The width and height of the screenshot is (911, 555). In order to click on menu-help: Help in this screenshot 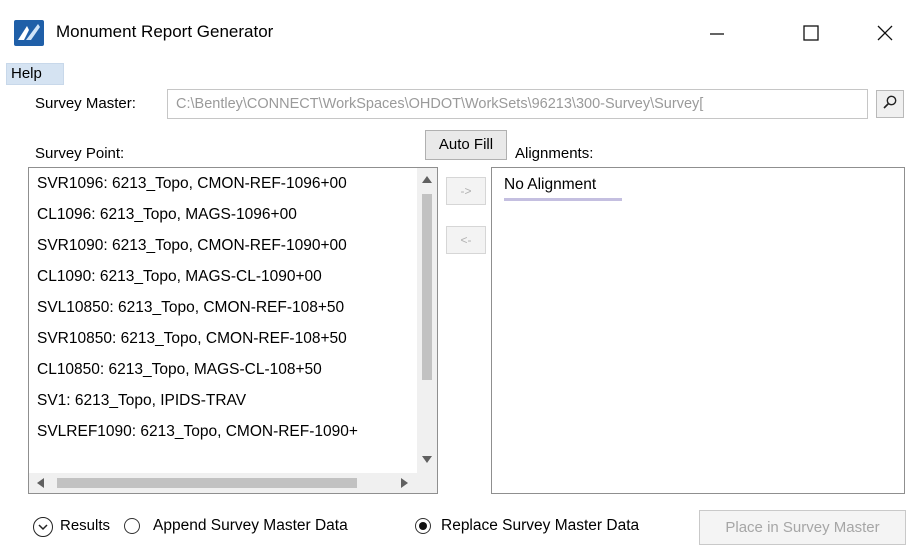, I will do `click(35, 74)`.